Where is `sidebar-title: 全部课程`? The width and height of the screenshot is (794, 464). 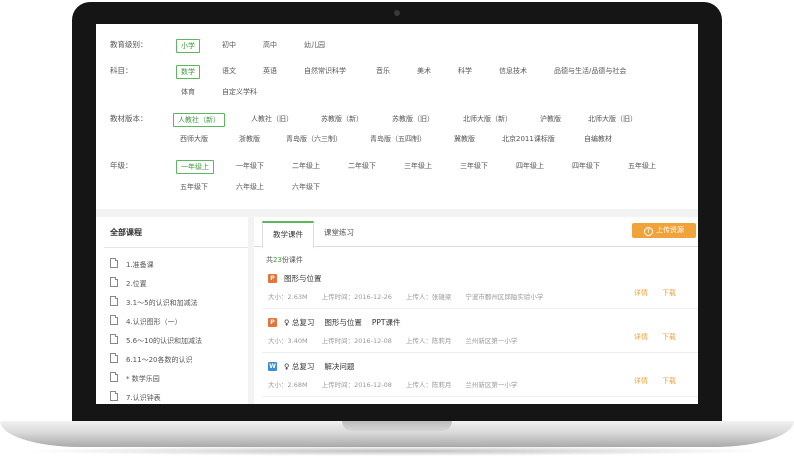 sidebar-title: 全部课程 is located at coordinates (126, 232).